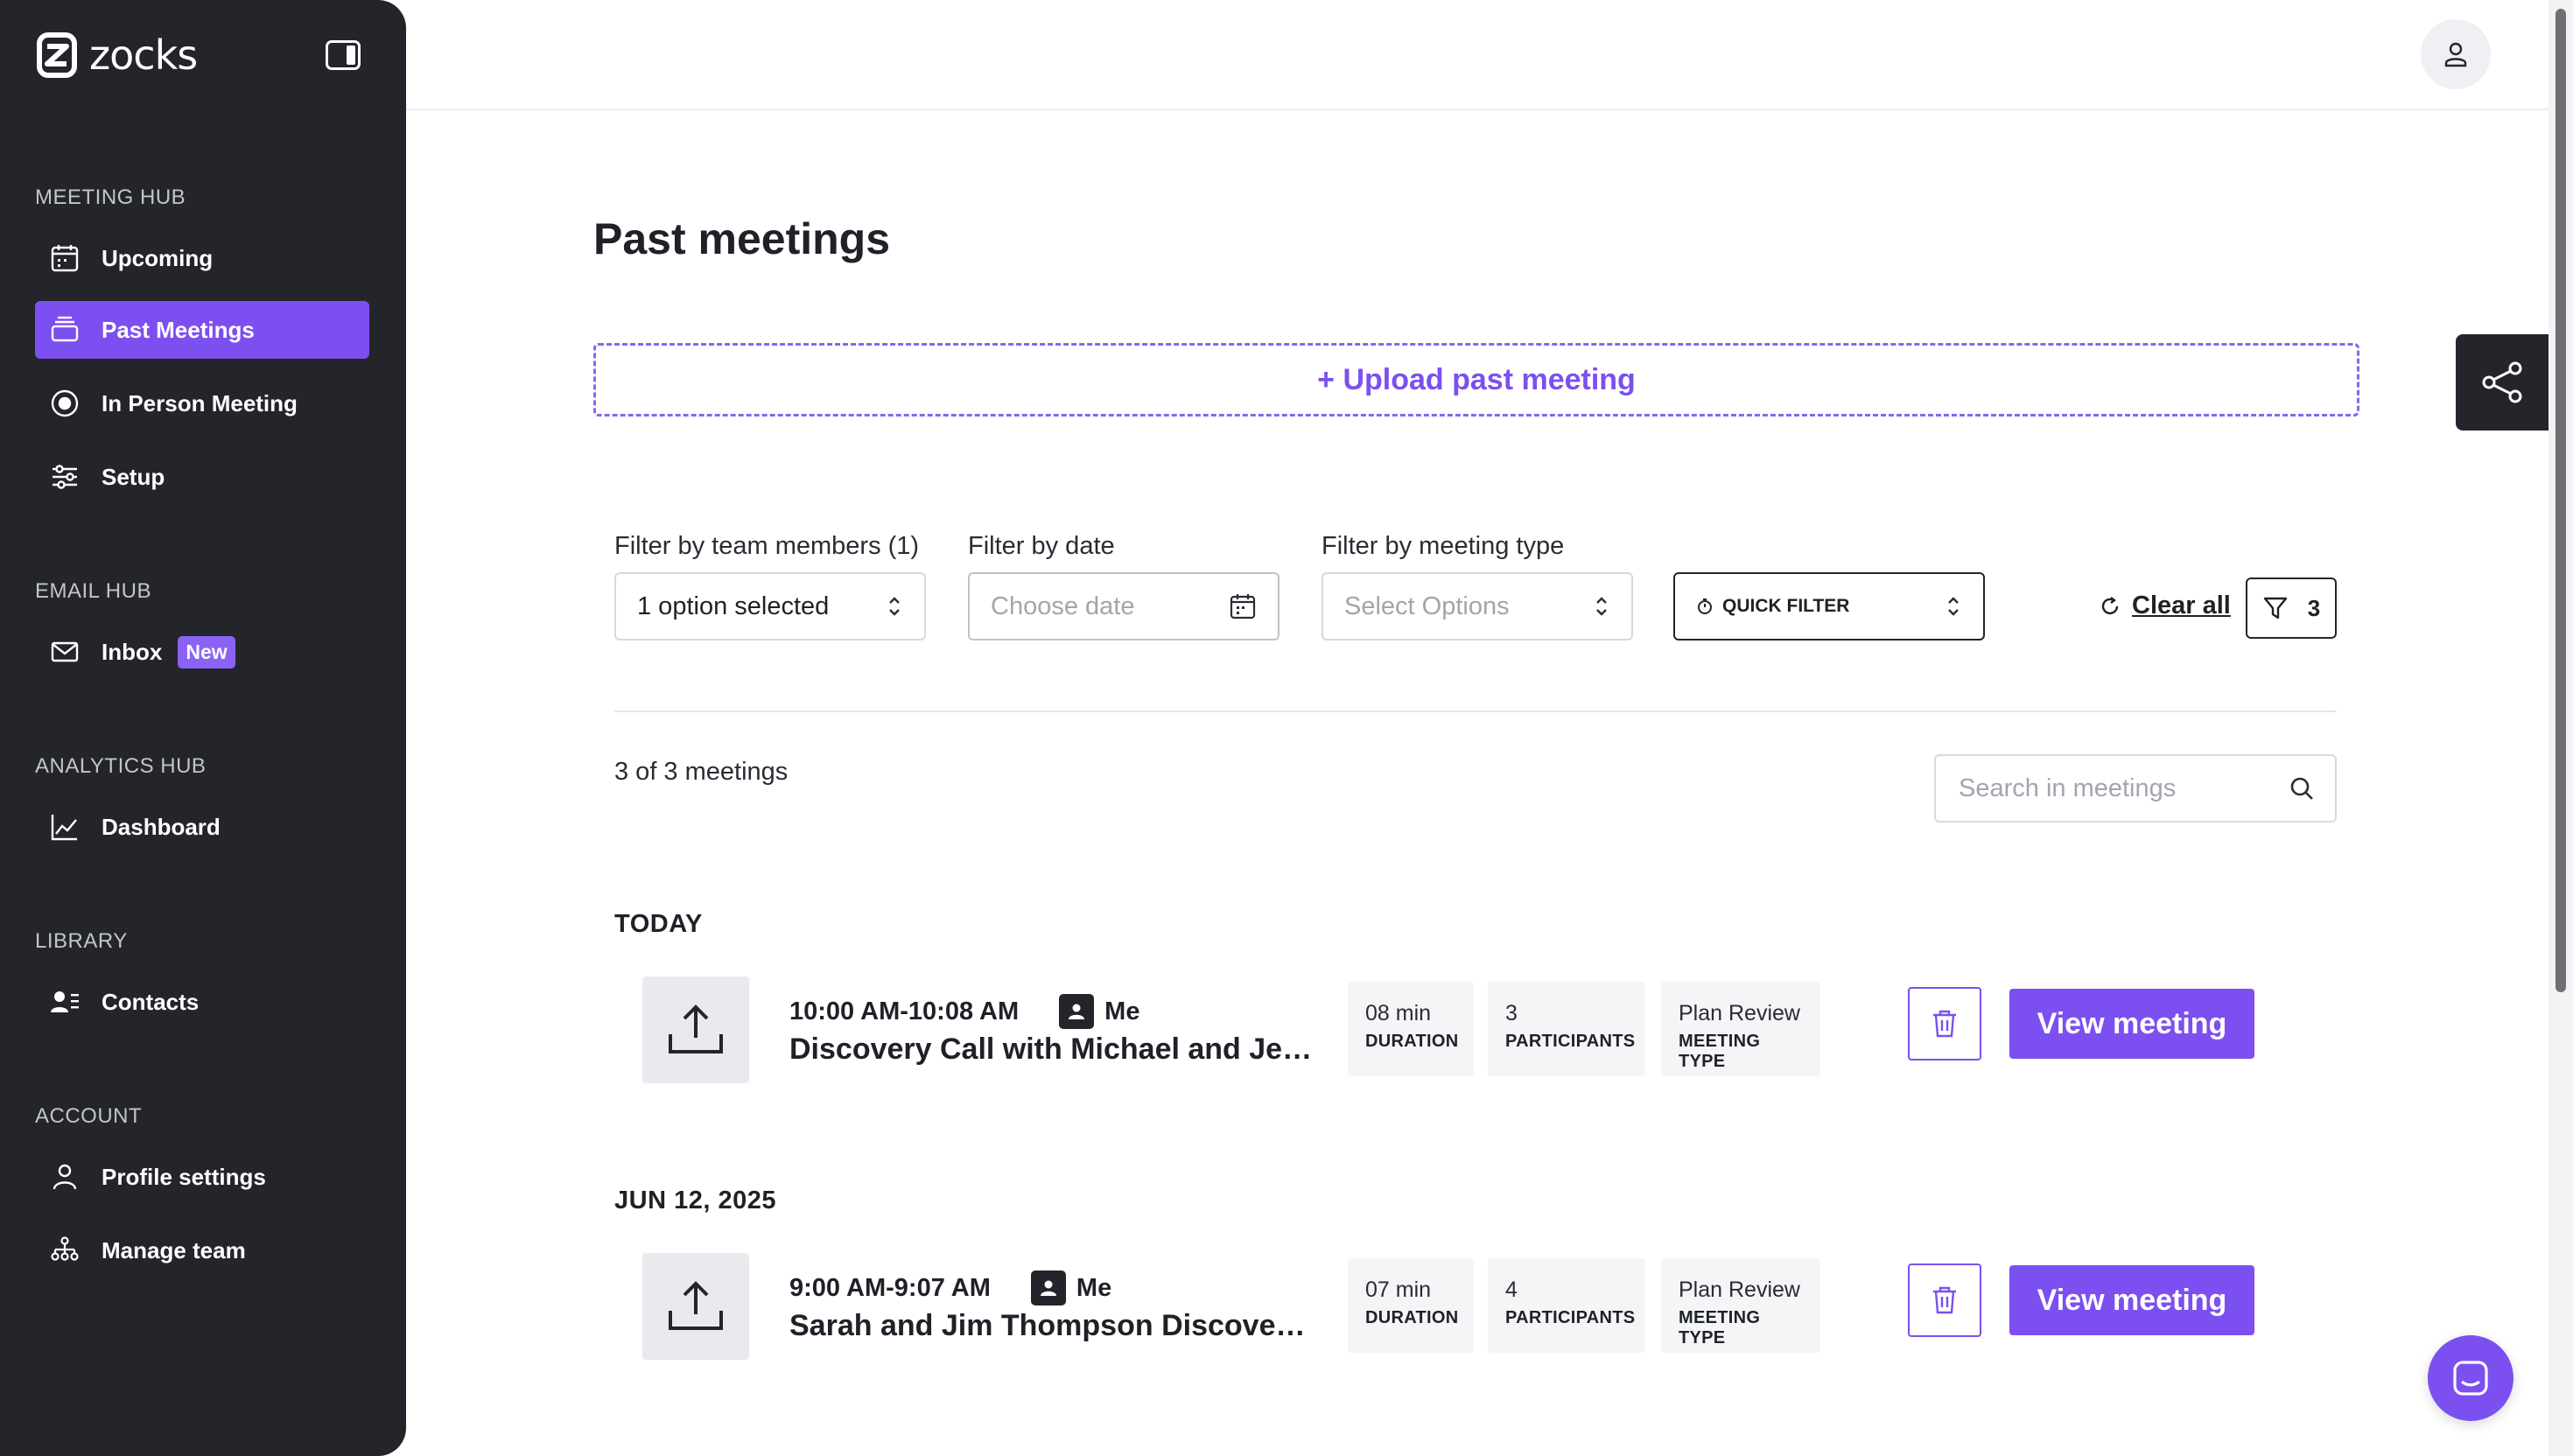 This screenshot has width=2573, height=1456. I want to click on trash-icon, so click(1944, 1024).